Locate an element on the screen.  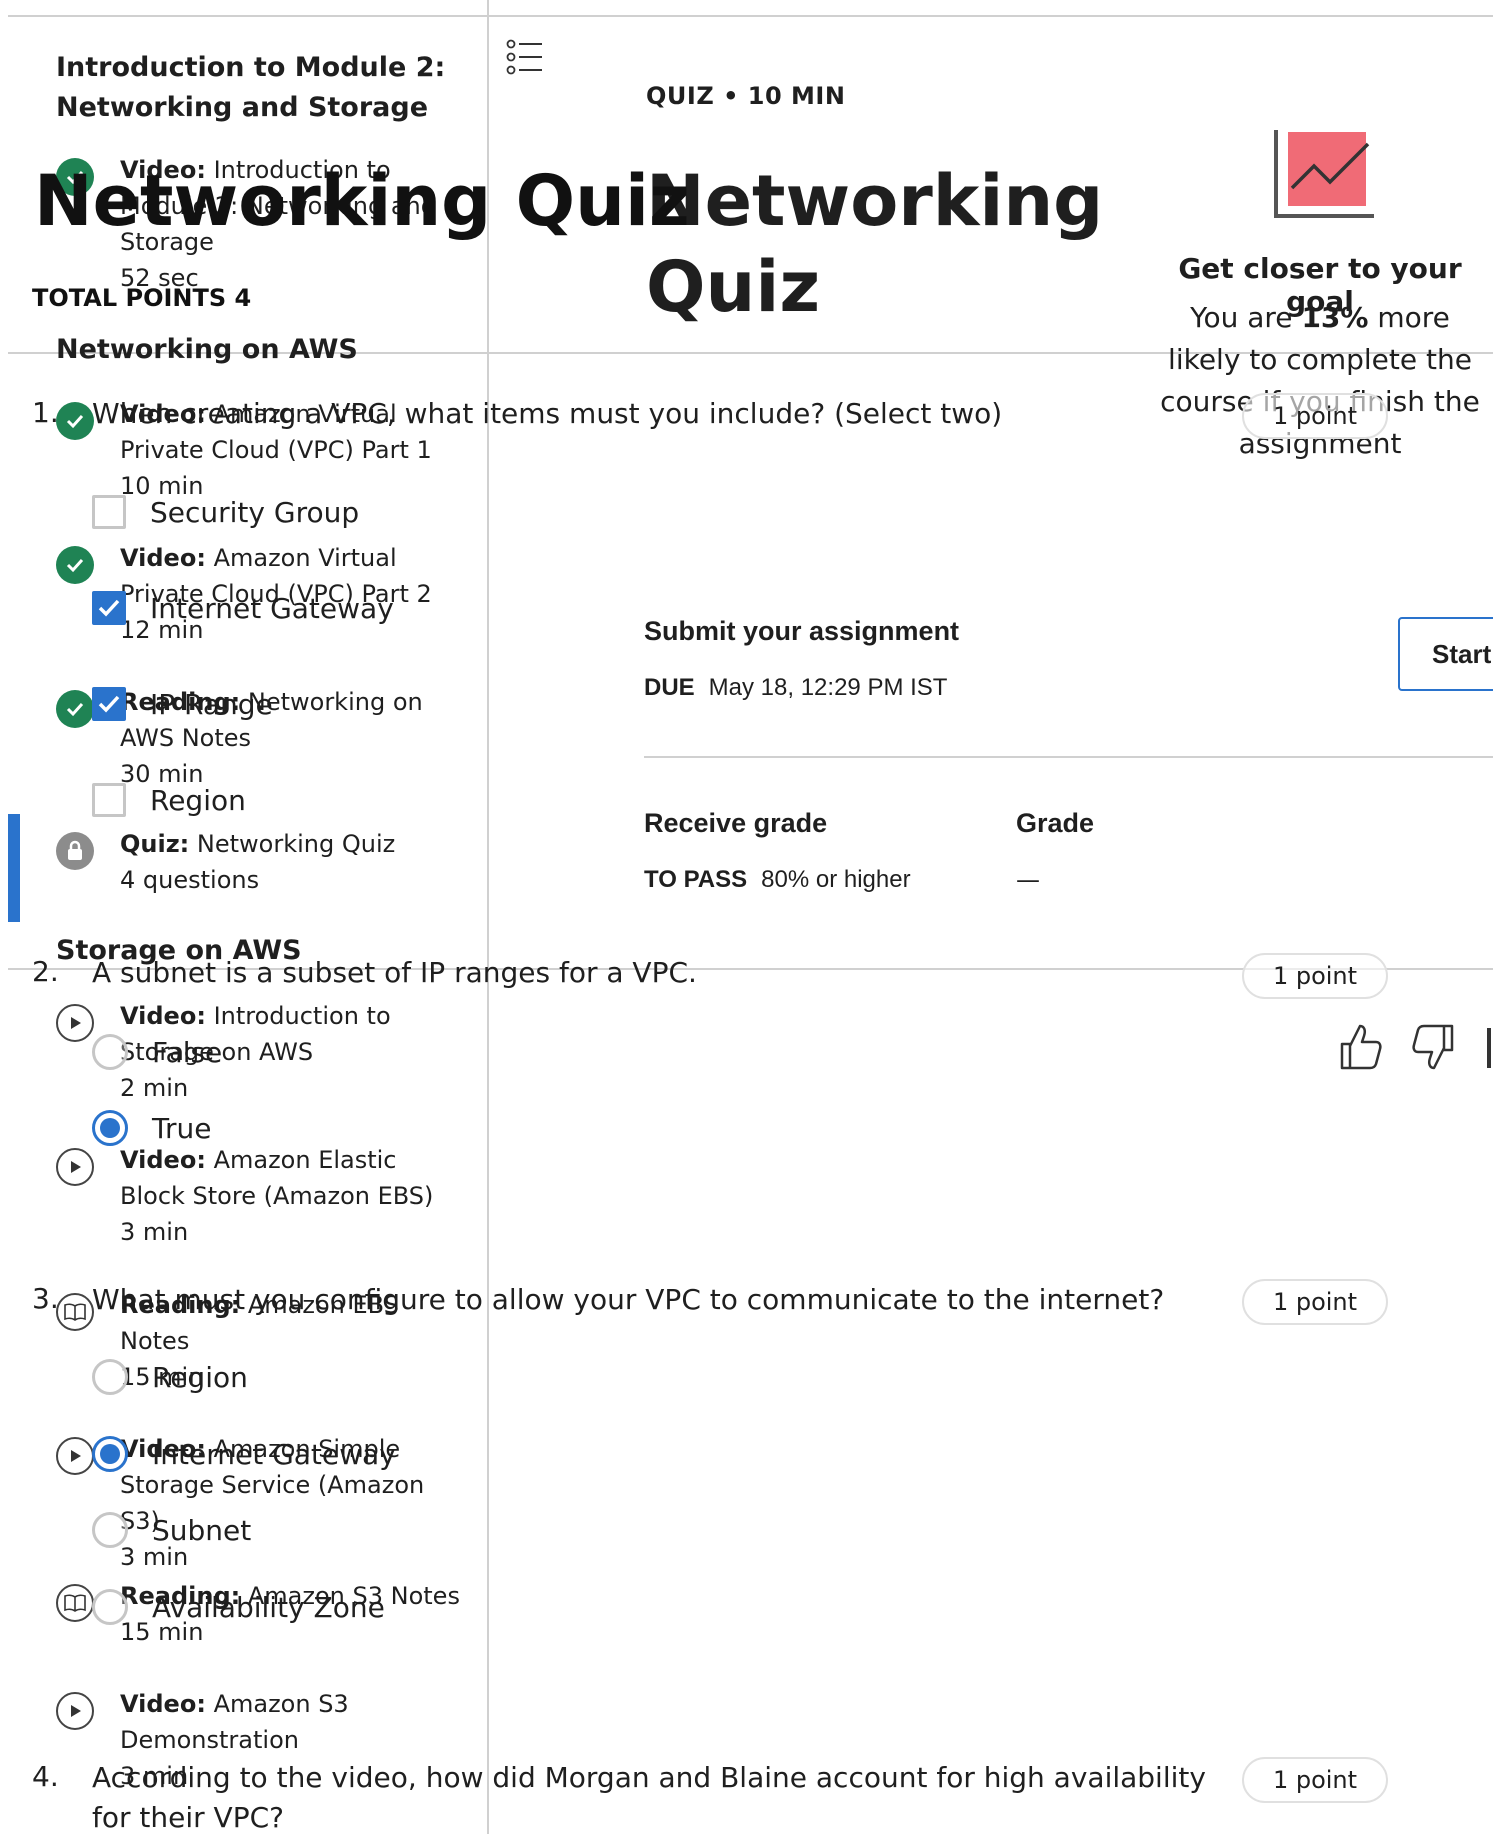
quiz-title: Networking Quiz is located at coordinates (362, 201).